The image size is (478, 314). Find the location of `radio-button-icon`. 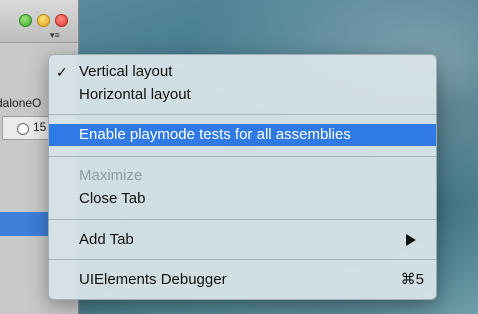

radio-button-icon is located at coordinates (23, 129).